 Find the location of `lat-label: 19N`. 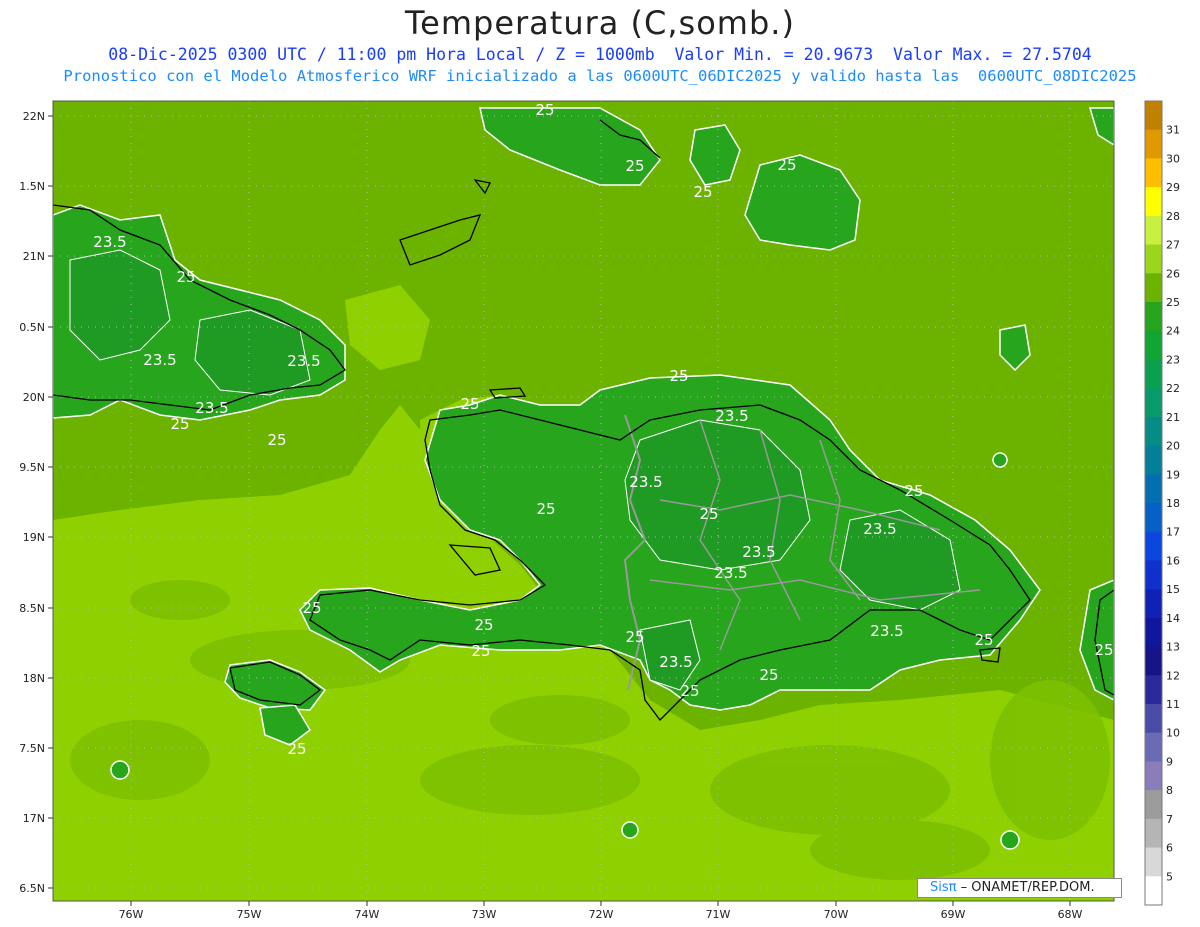

lat-label: 19N is located at coordinates (34, 537).